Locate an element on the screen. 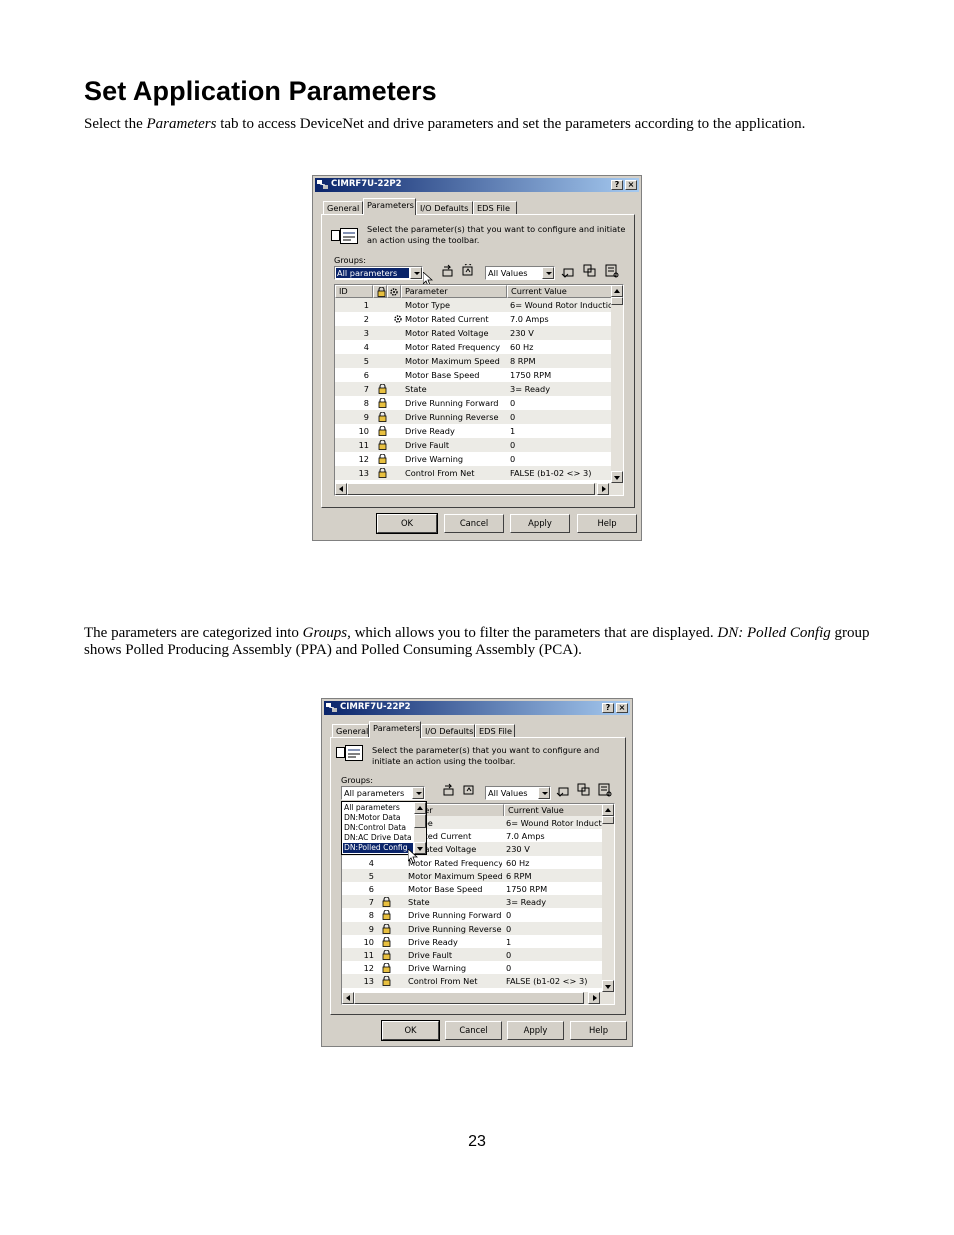  dropdown-option-polled-config: DN:Polled Config is located at coordinates (378, 848).